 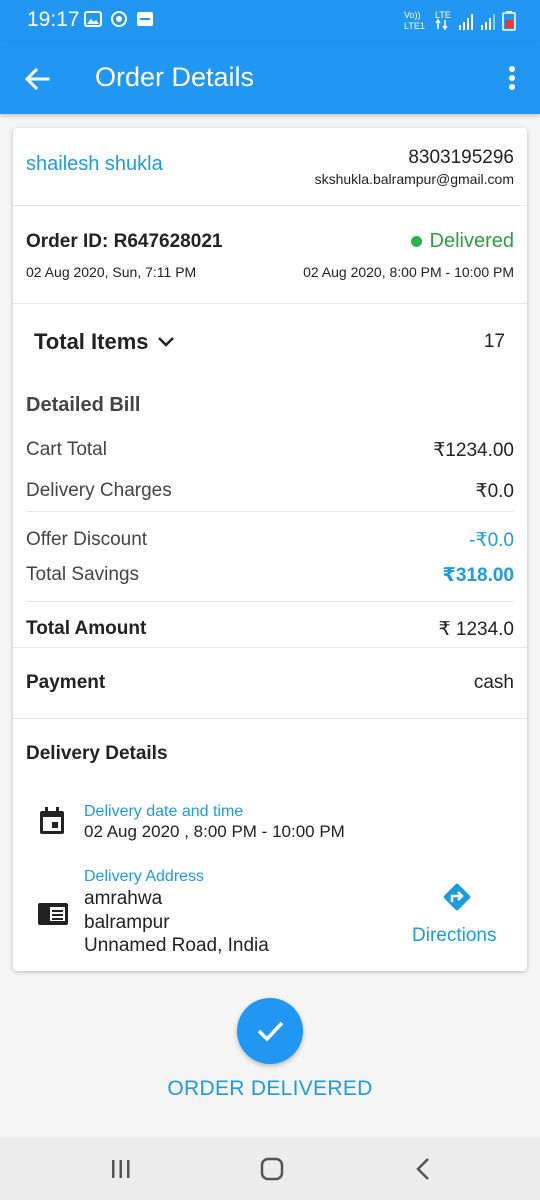 What do you see at coordinates (471, 241) in the screenshot?
I see `status-text: Delivered` at bounding box center [471, 241].